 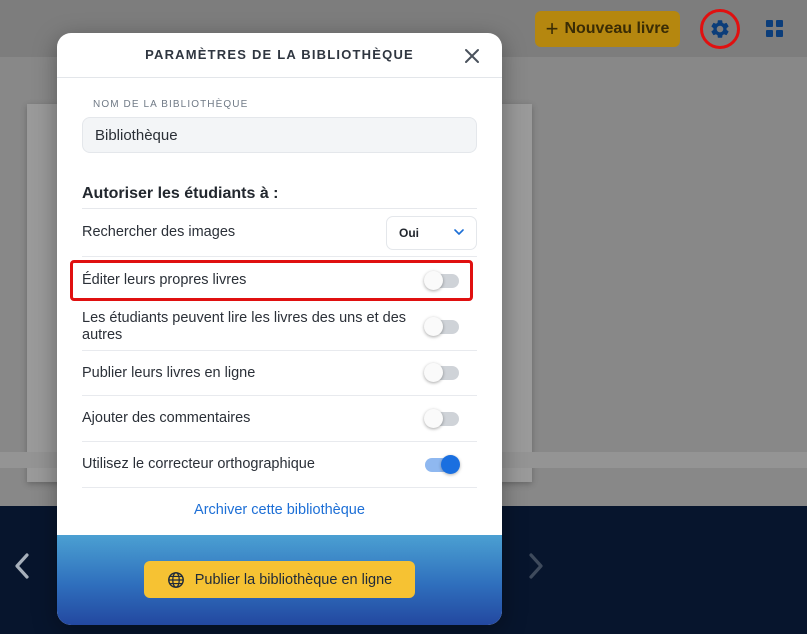 What do you see at coordinates (279, 373) in the screenshot?
I see `setting-row-publish-books: Publier leurs livres en ligne` at bounding box center [279, 373].